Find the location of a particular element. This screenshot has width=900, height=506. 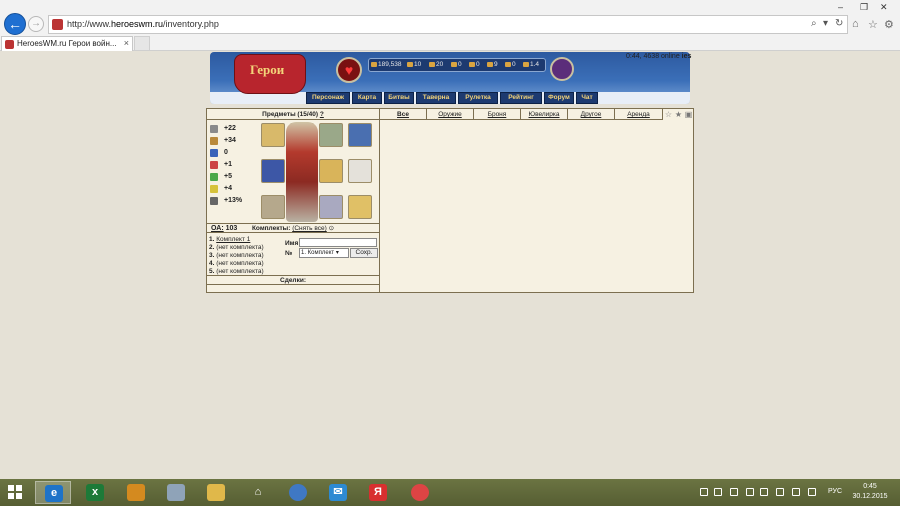

slot-shield is located at coordinates (273, 171).